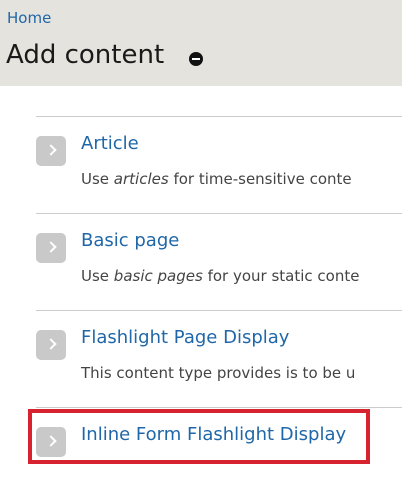 This screenshot has height=480, width=402. I want to click on minus-circle-icon, so click(196, 59).